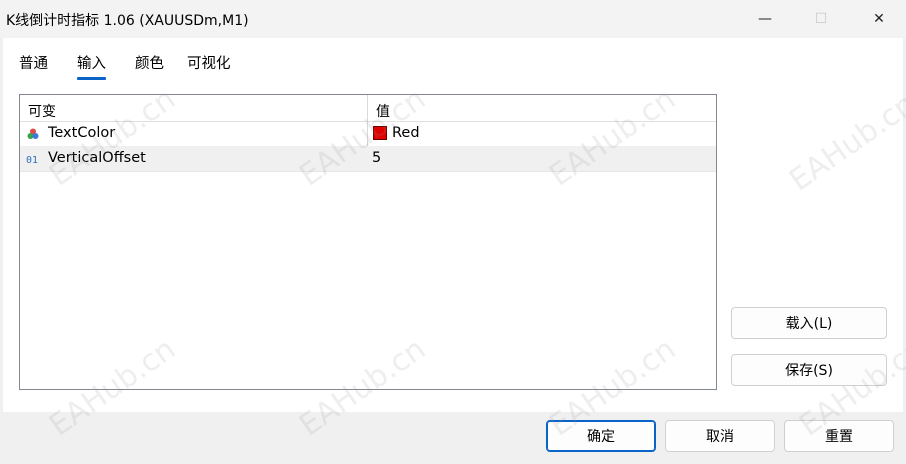 This screenshot has height=464, width=906. I want to click on table-row: TextColor Red, so click(368, 134).